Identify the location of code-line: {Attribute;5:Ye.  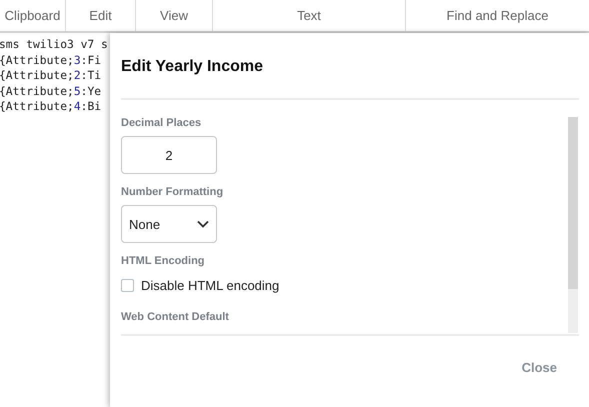
(51, 91).